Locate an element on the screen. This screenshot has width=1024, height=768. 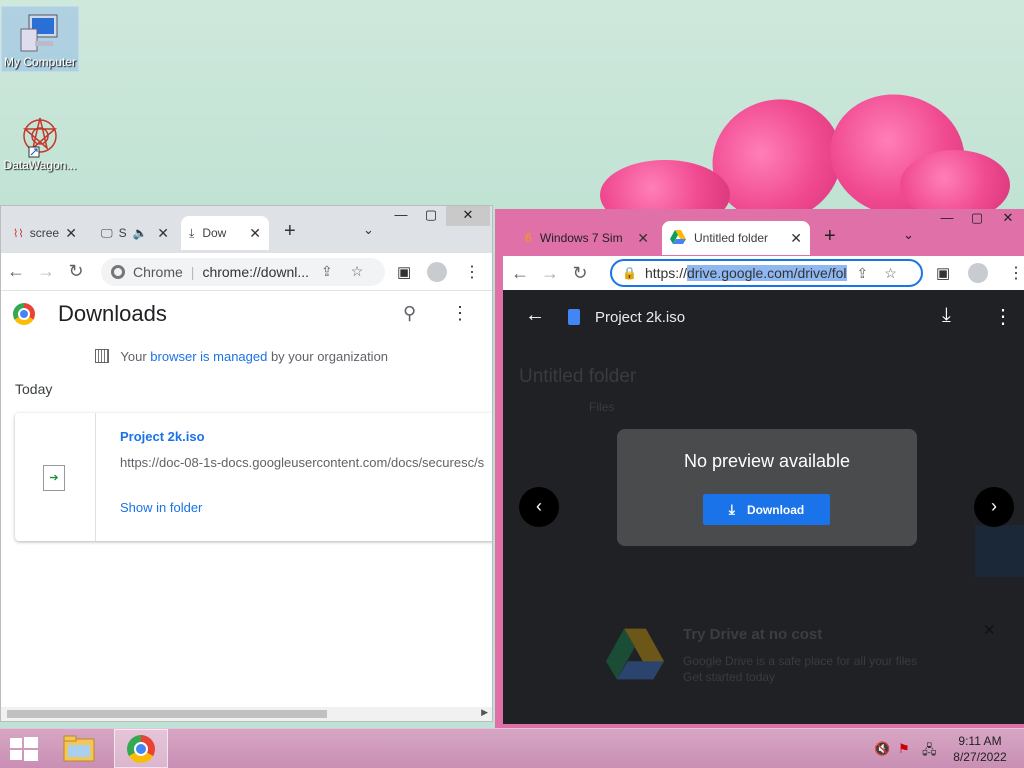
horizontal-scrollbar: ▶ is located at coordinates (246, 714).